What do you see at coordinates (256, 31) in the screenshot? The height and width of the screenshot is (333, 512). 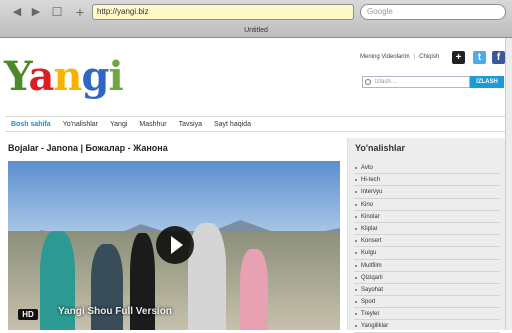 I see `browser-tab-title: Untitled` at bounding box center [256, 31].